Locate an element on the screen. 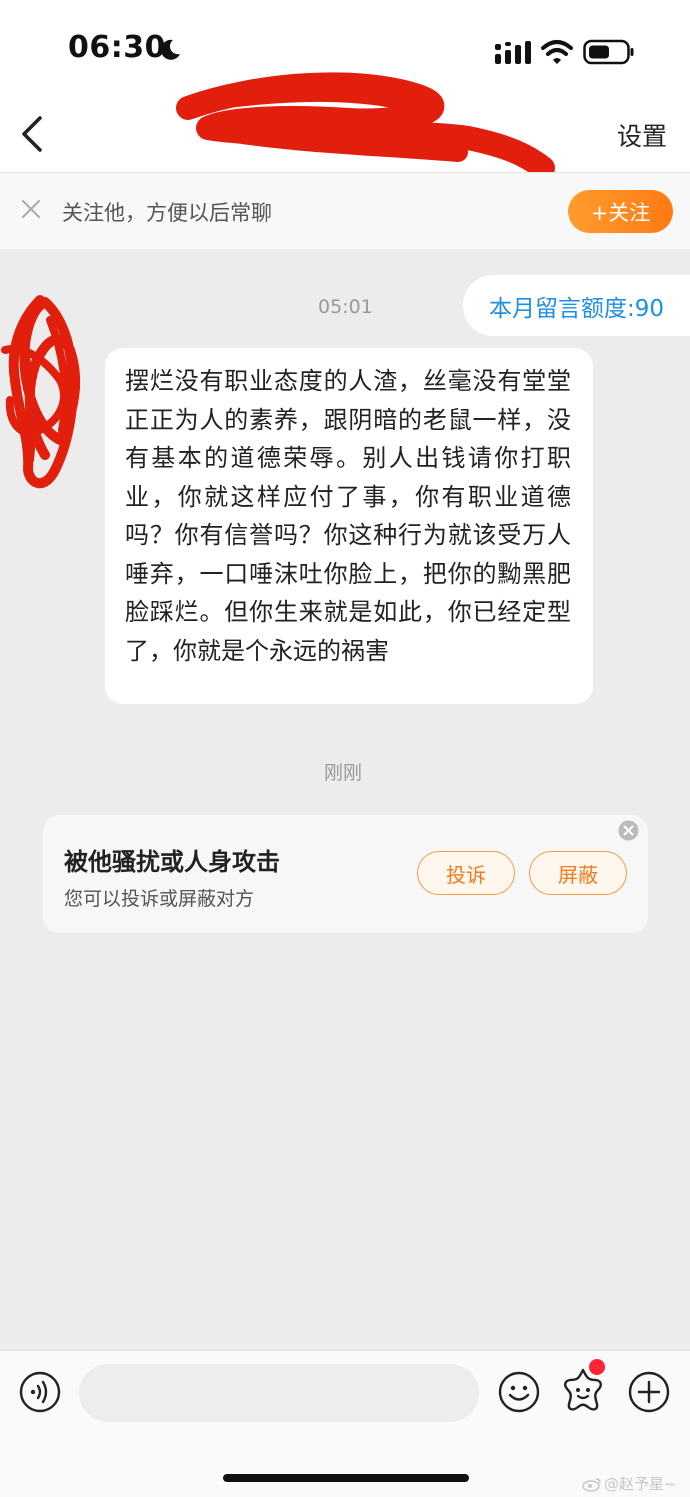  redacted-title-scribble is located at coordinates (365, 126).